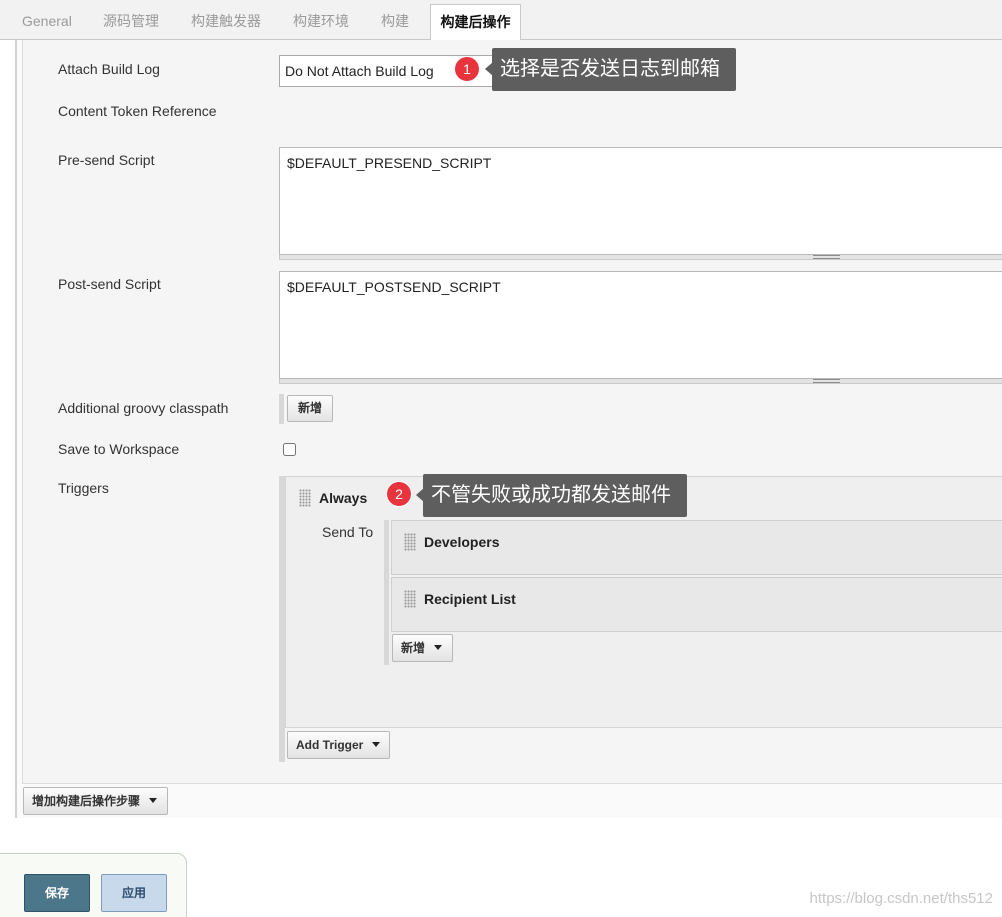 This screenshot has width=1002, height=917. Describe the element at coordinates (321, 21) in the screenshot. I see `tab-build-environment: 构建环境` at that location.